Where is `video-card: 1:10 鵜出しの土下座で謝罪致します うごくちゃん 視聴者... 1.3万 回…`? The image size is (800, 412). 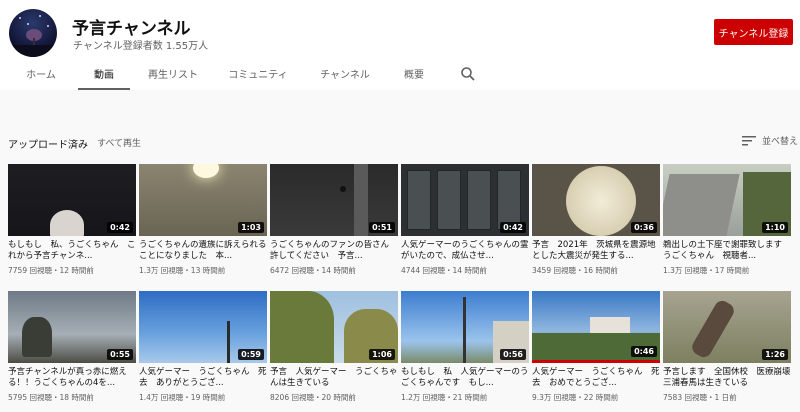
video-card: 1:10 鵜出しの土下座で謝罪致します うごくちゃん 視聴者... 1.3万 回… is located at coordinates (727, 220).